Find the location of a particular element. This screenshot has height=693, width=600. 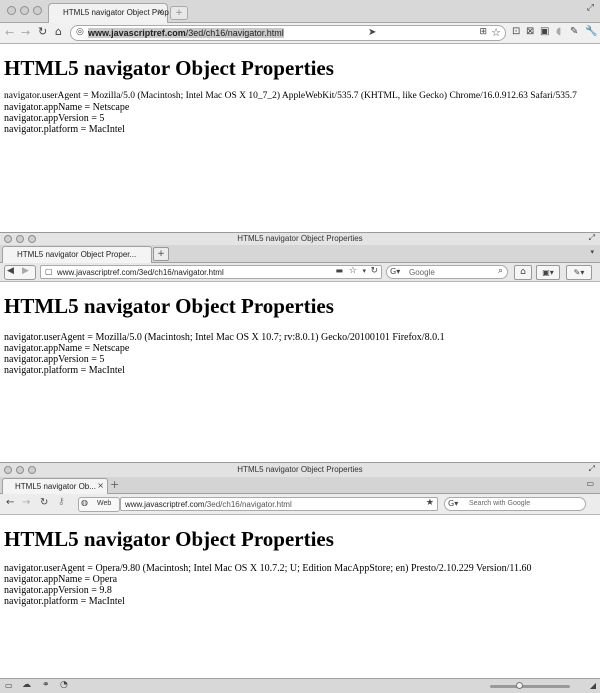

back-forward-group: ◀ ▶ is located at coordinates (20, 272).